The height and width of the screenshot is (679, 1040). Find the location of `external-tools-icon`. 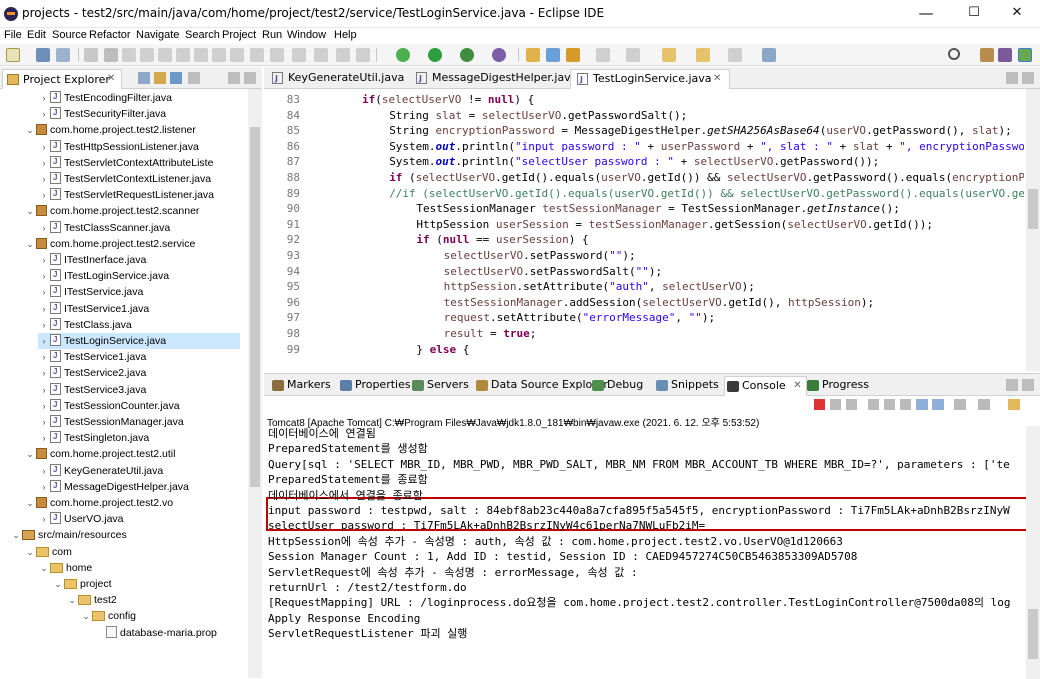

external-tools-icon is located at coordinates (499, 55).